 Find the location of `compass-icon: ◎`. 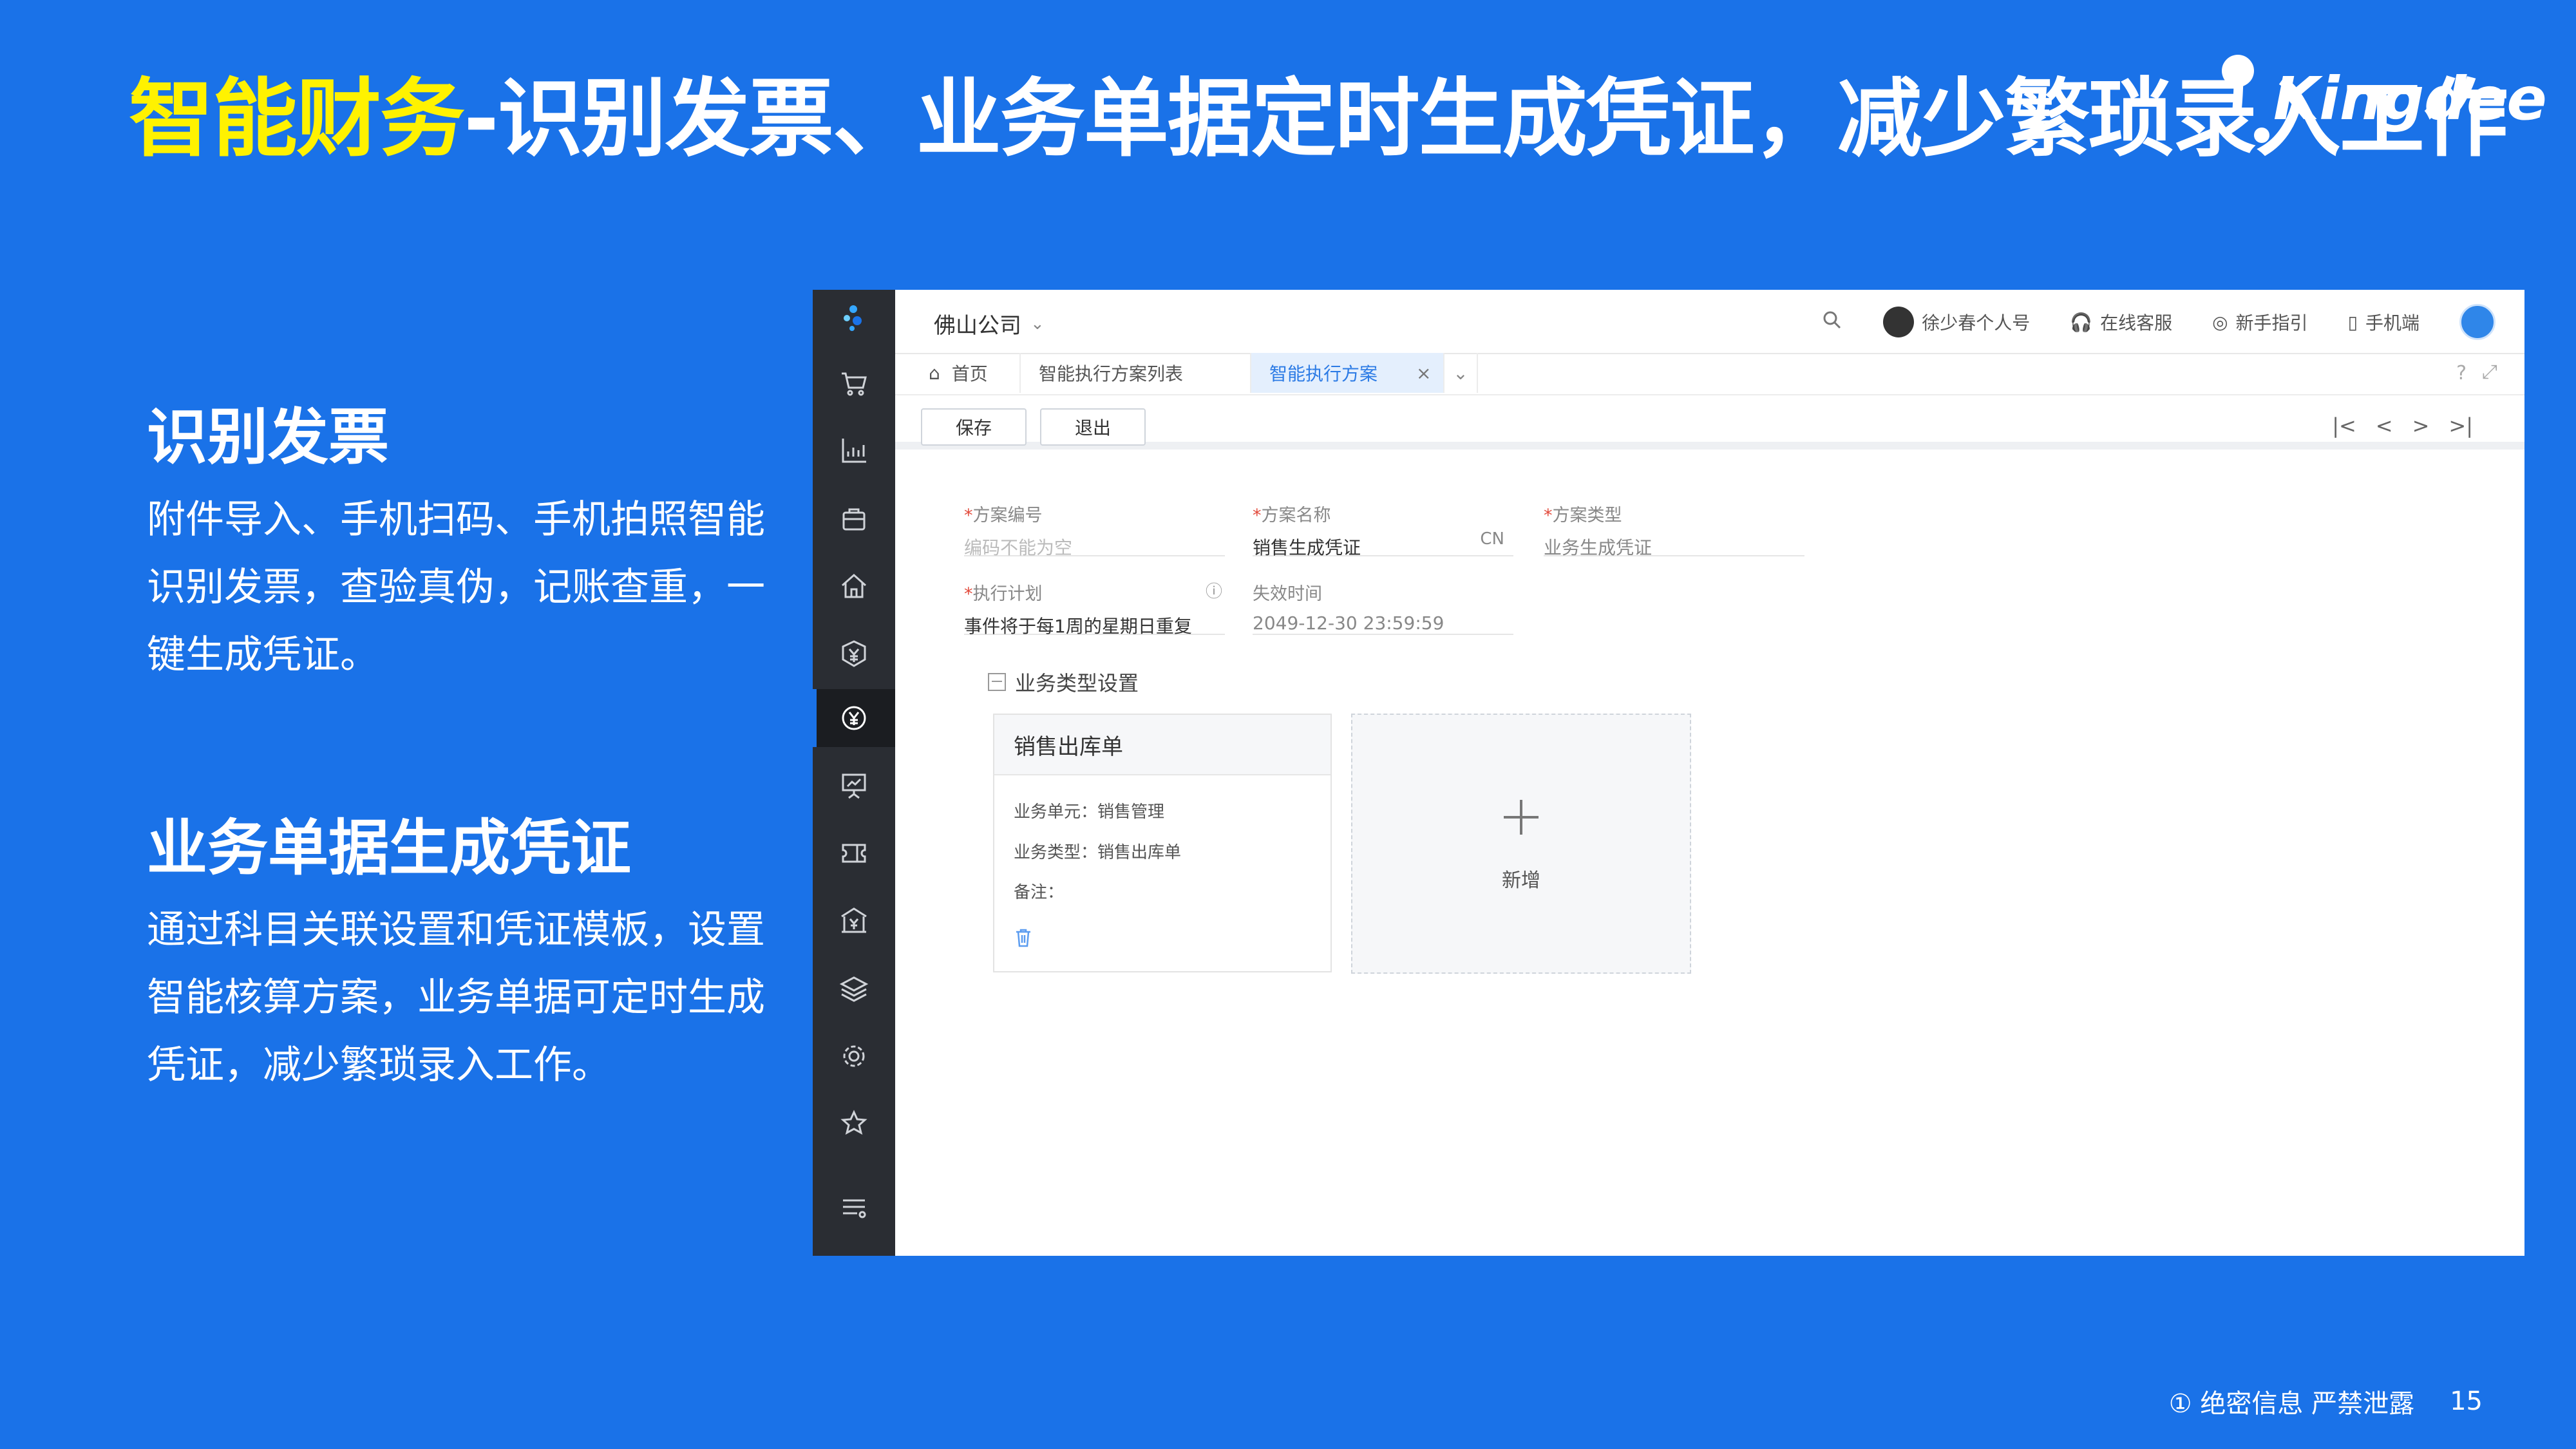

compass-icon: ◎ is located at coordinates (2220, 322).